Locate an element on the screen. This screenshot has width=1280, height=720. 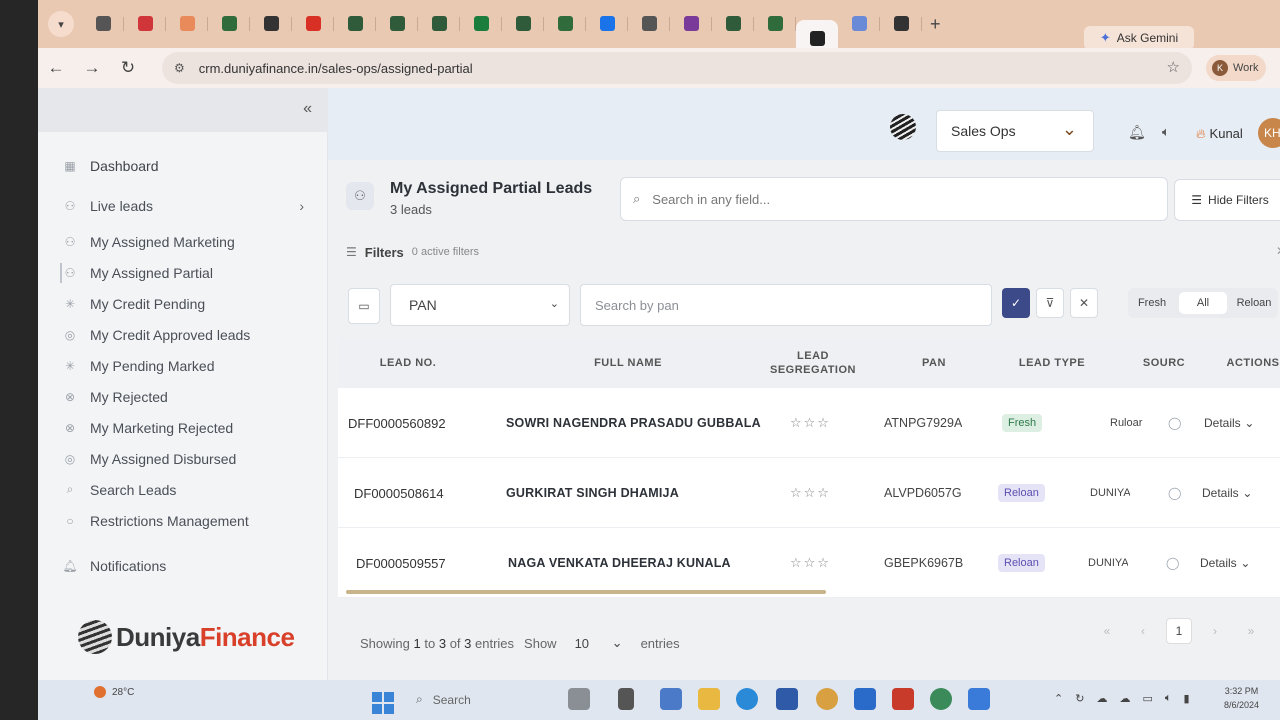
role-select: Sales Ops ⌄ is located at coordinates (1015, 131).